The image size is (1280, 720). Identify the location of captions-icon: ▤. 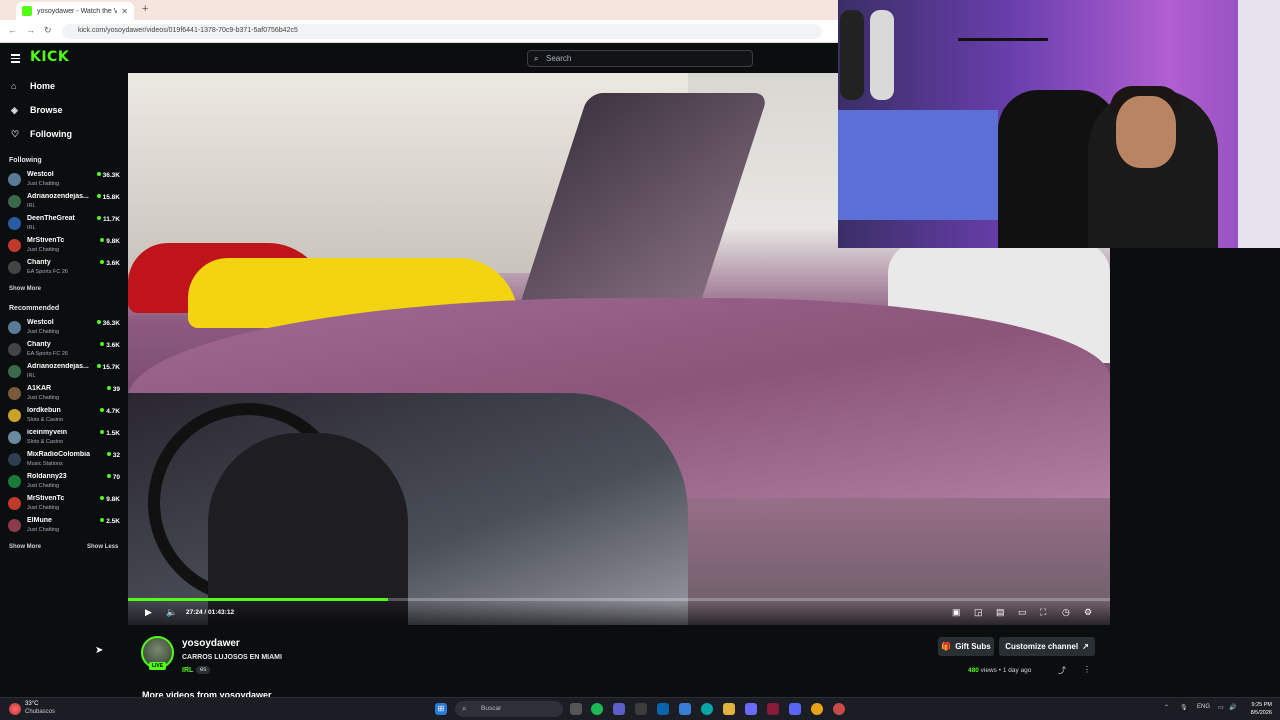
(1000, 612).